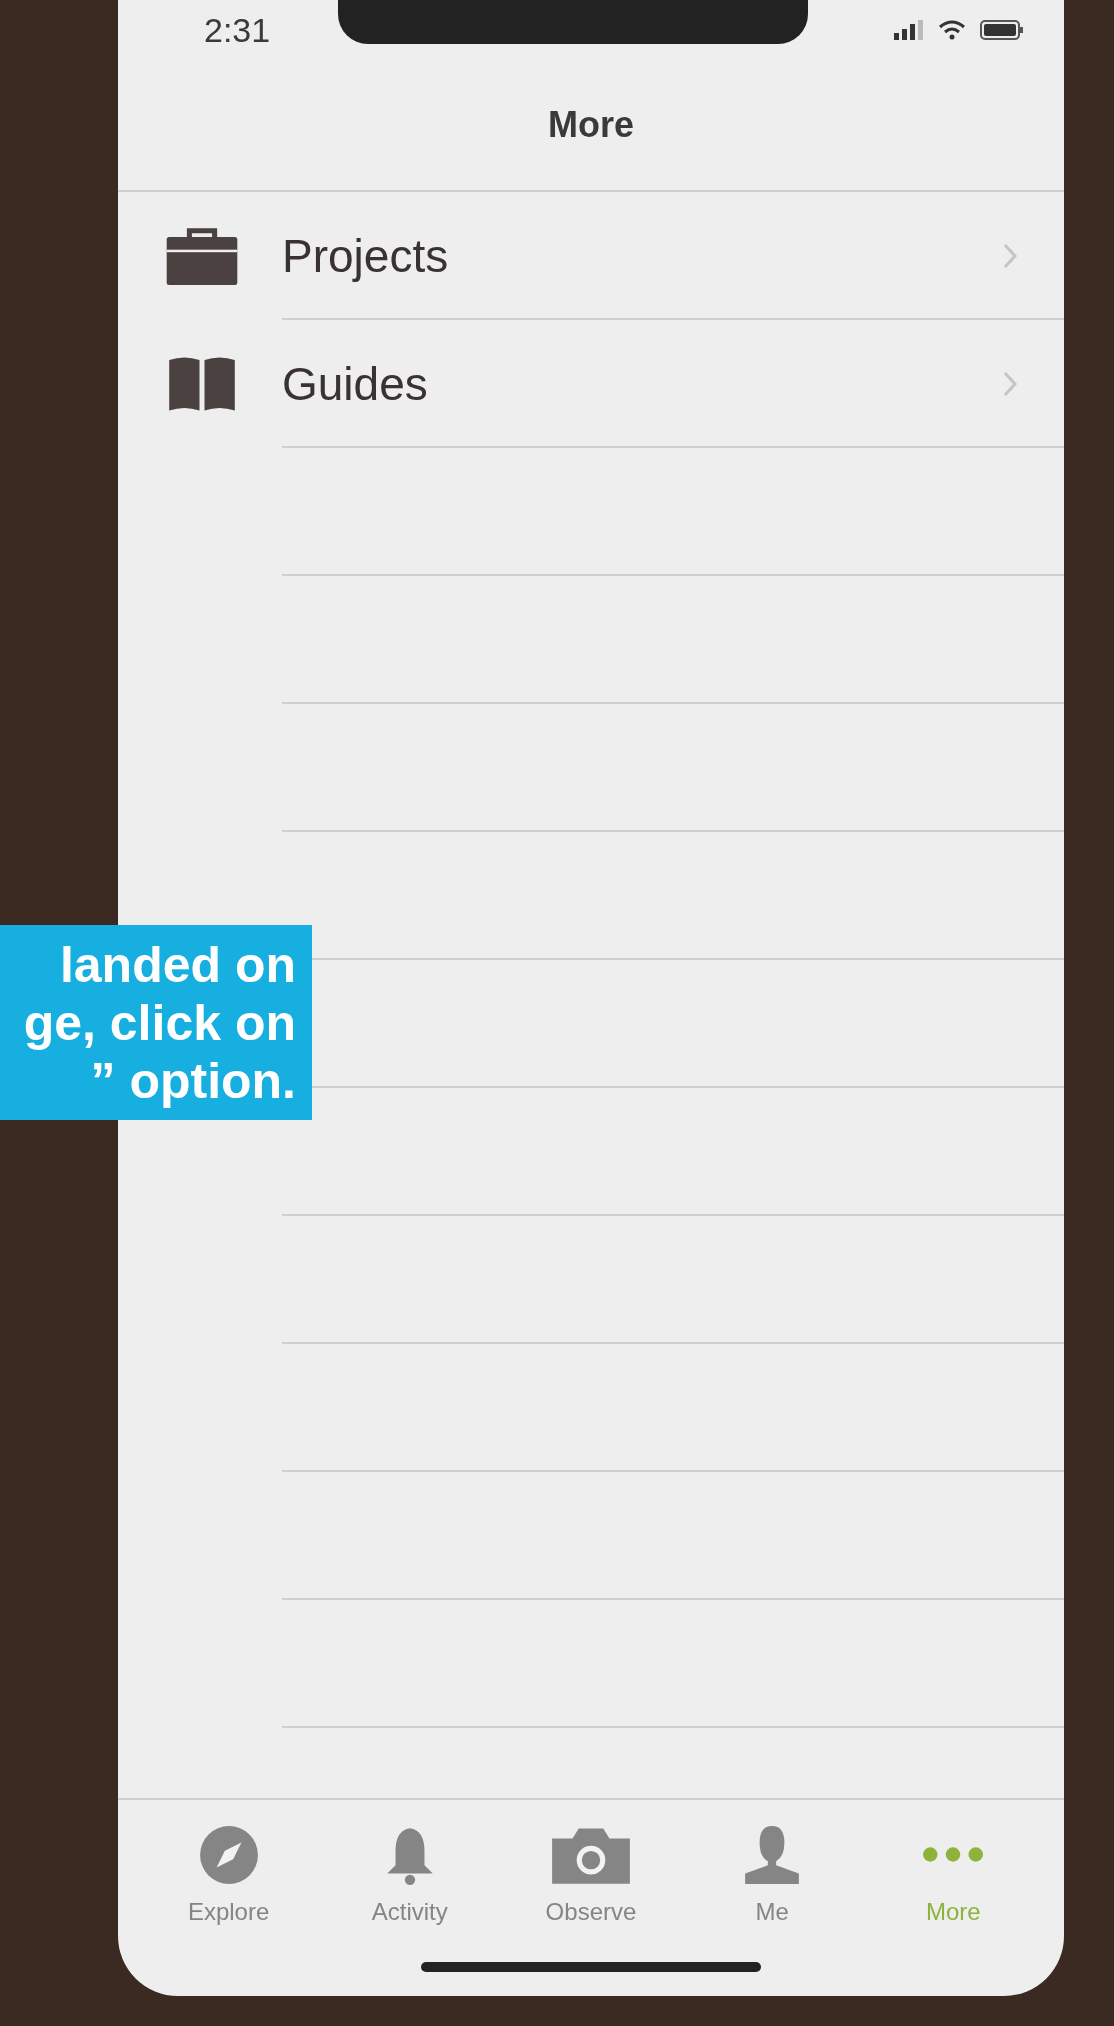 The image size is (1114, 2026). I want to click on nav-title: More, so click(591, 125).